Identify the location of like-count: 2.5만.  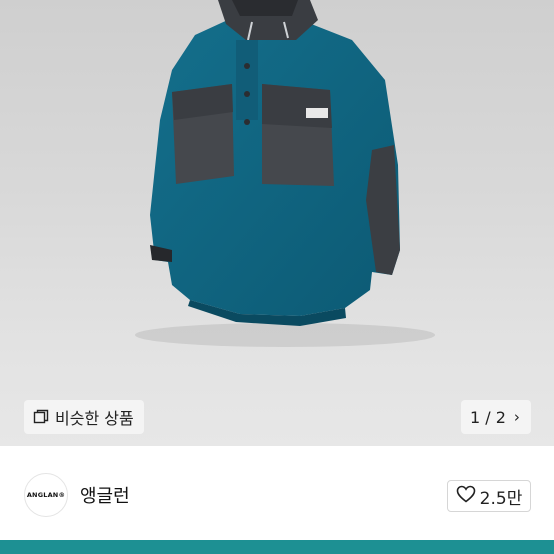
(501, 498).